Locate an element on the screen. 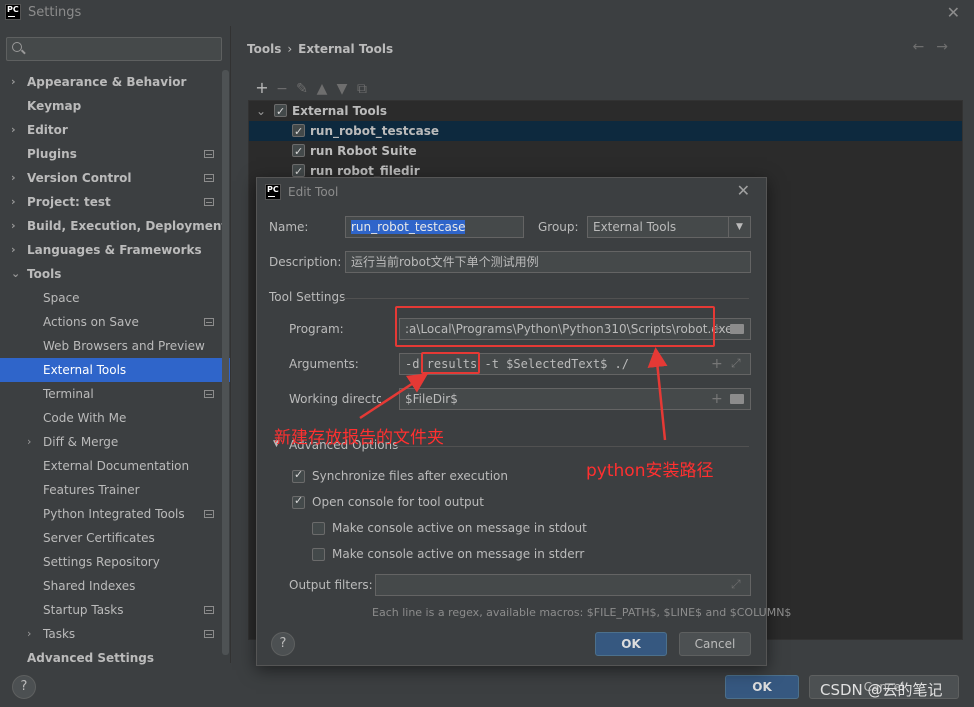 This screenshot has width=974, height=707. sidebar-item: Space is located at coordinates (115, 298).